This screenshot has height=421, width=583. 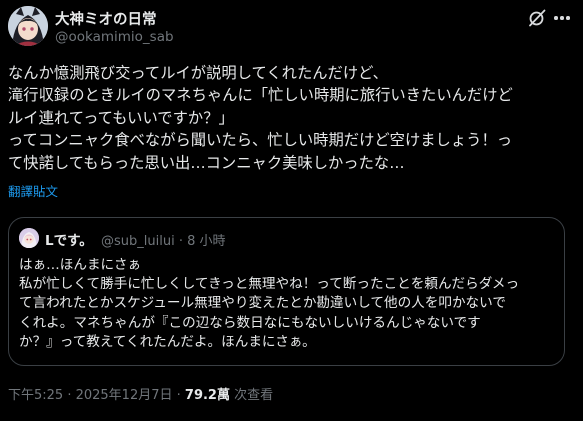 I want to click on views-count: 79.2萬, so click(x=207, y=395).